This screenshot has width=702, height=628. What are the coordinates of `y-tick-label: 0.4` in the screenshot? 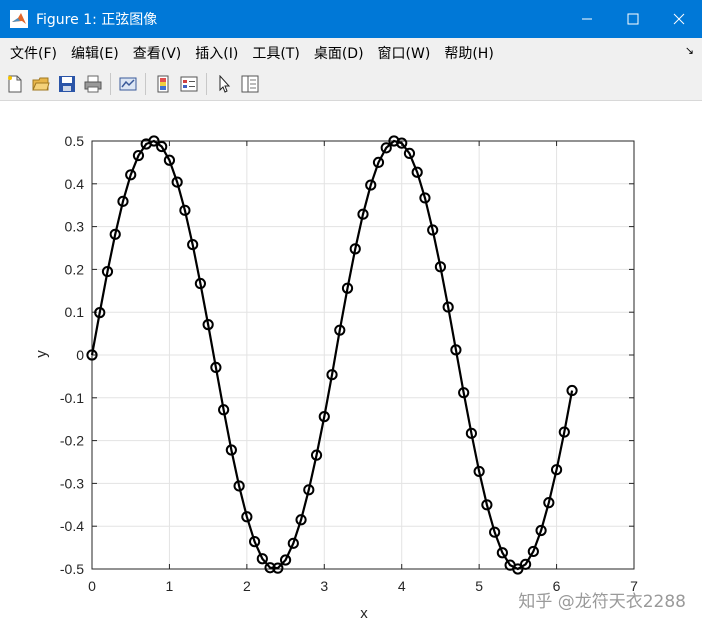 It's located at (75, 184).